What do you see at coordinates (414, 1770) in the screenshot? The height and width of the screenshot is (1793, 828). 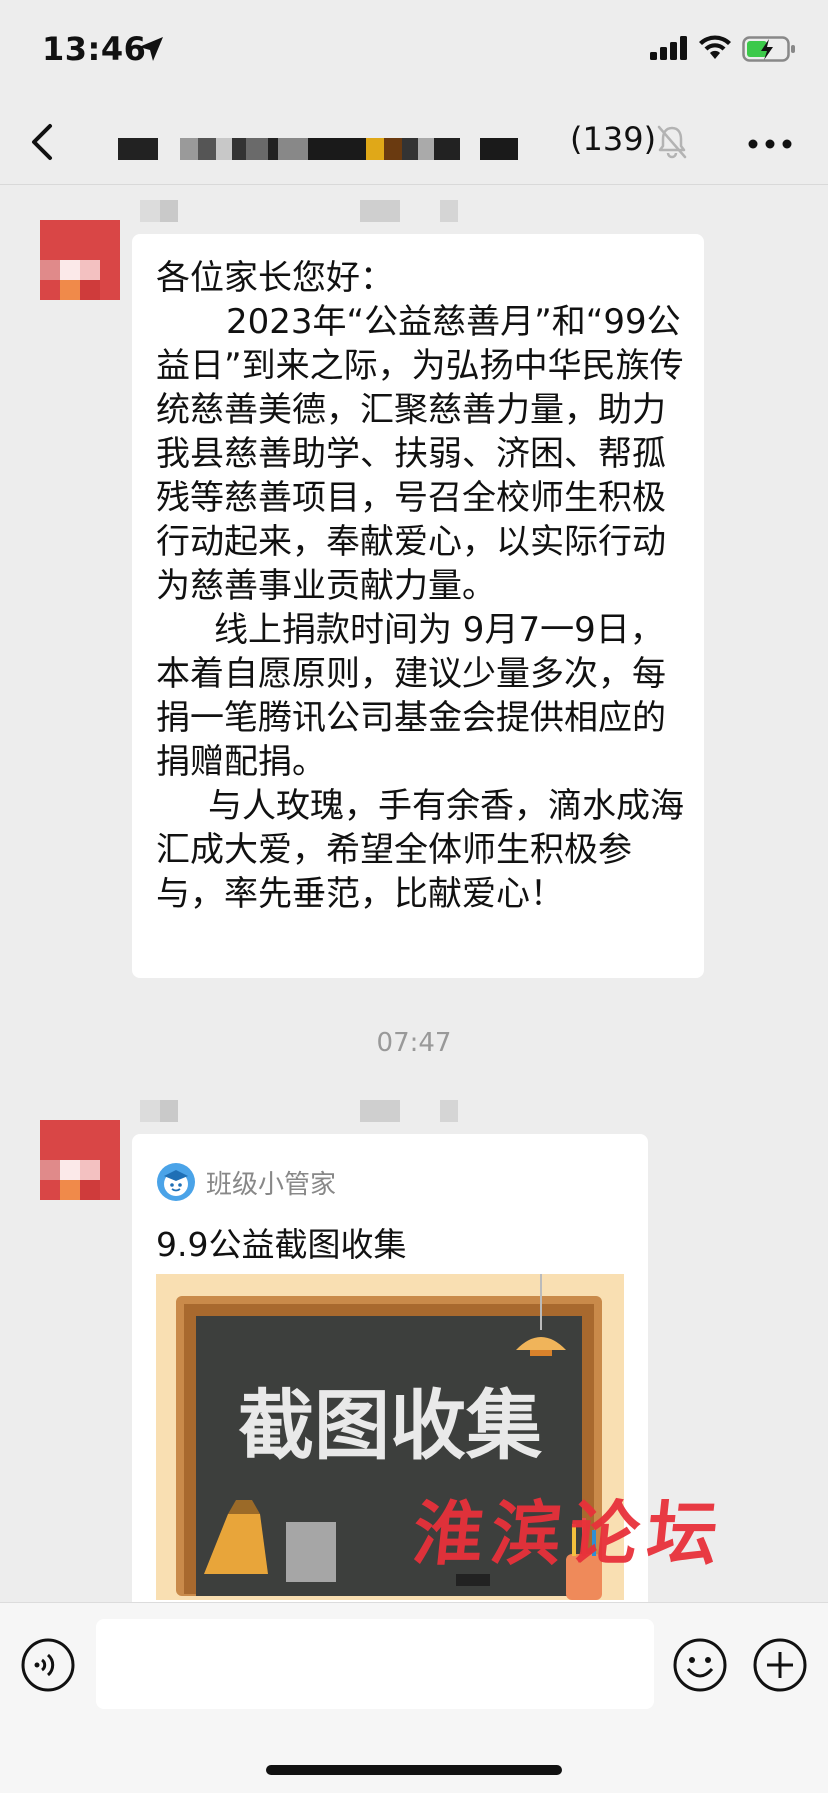 I see `home-indicator` at bounding box center [414, 1770].